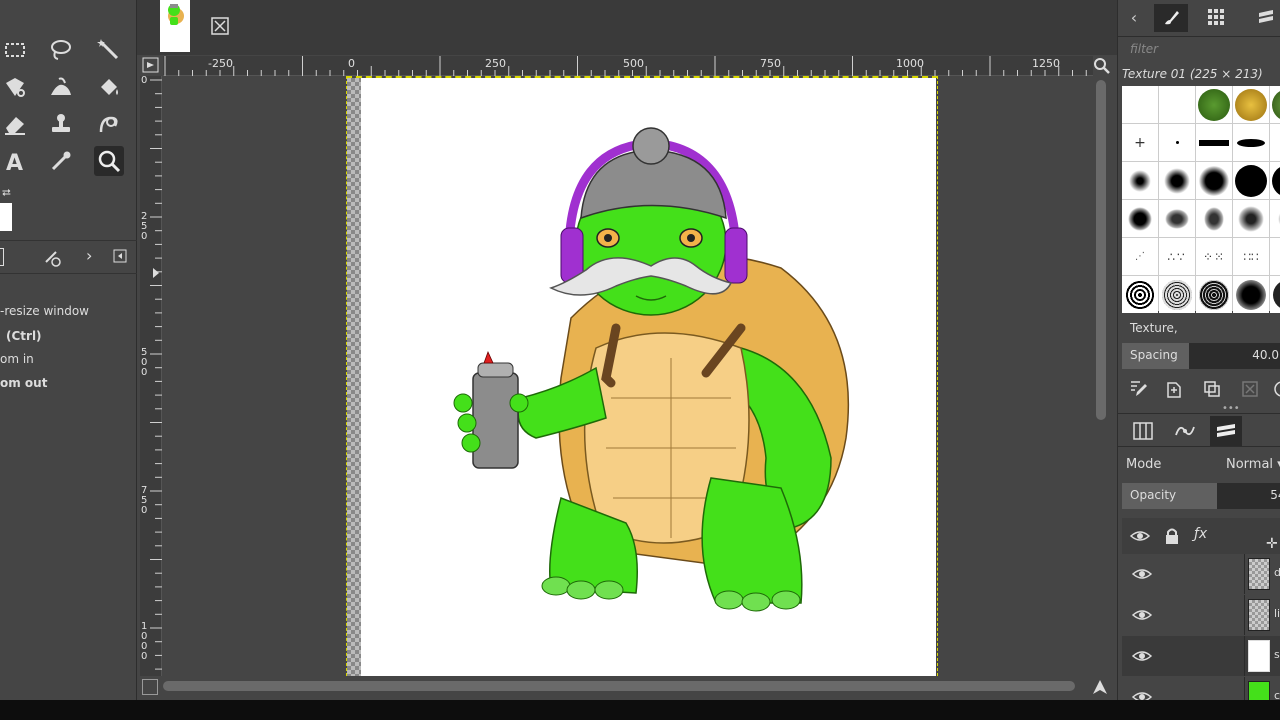  What do you see at coordinates (1201, 574) in the screenshot?
I see `layer-row: de` at bounding box center [1201, 574].